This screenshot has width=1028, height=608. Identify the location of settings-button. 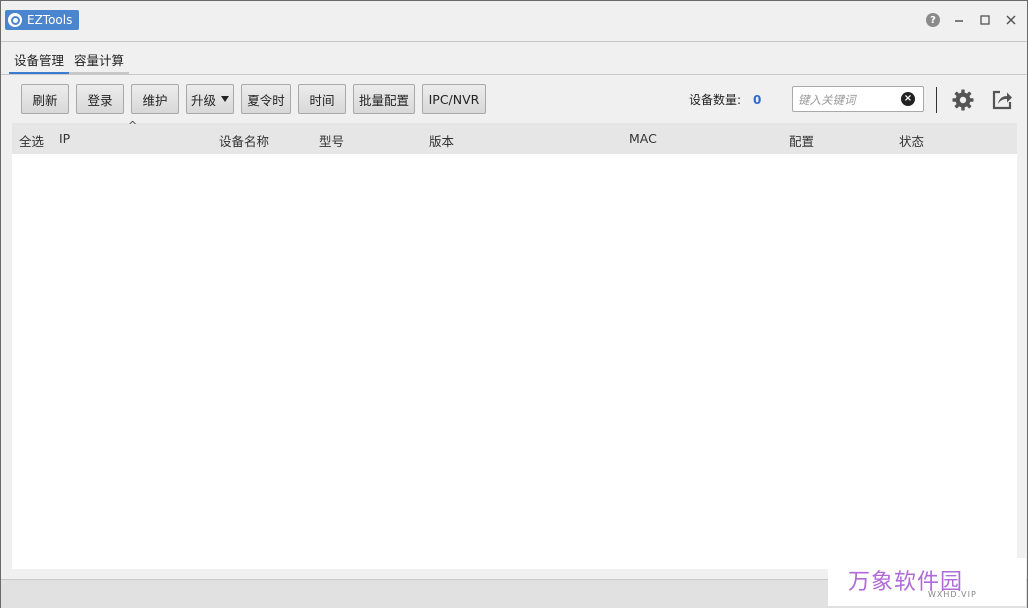
(963, 100).